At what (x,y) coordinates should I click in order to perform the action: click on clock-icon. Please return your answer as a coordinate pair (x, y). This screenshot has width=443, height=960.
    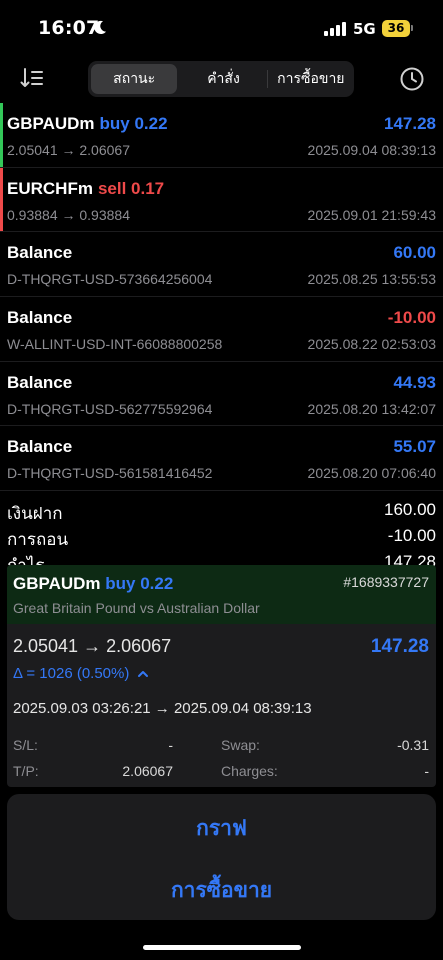
    Looking at the image, I should click on (412, 79).